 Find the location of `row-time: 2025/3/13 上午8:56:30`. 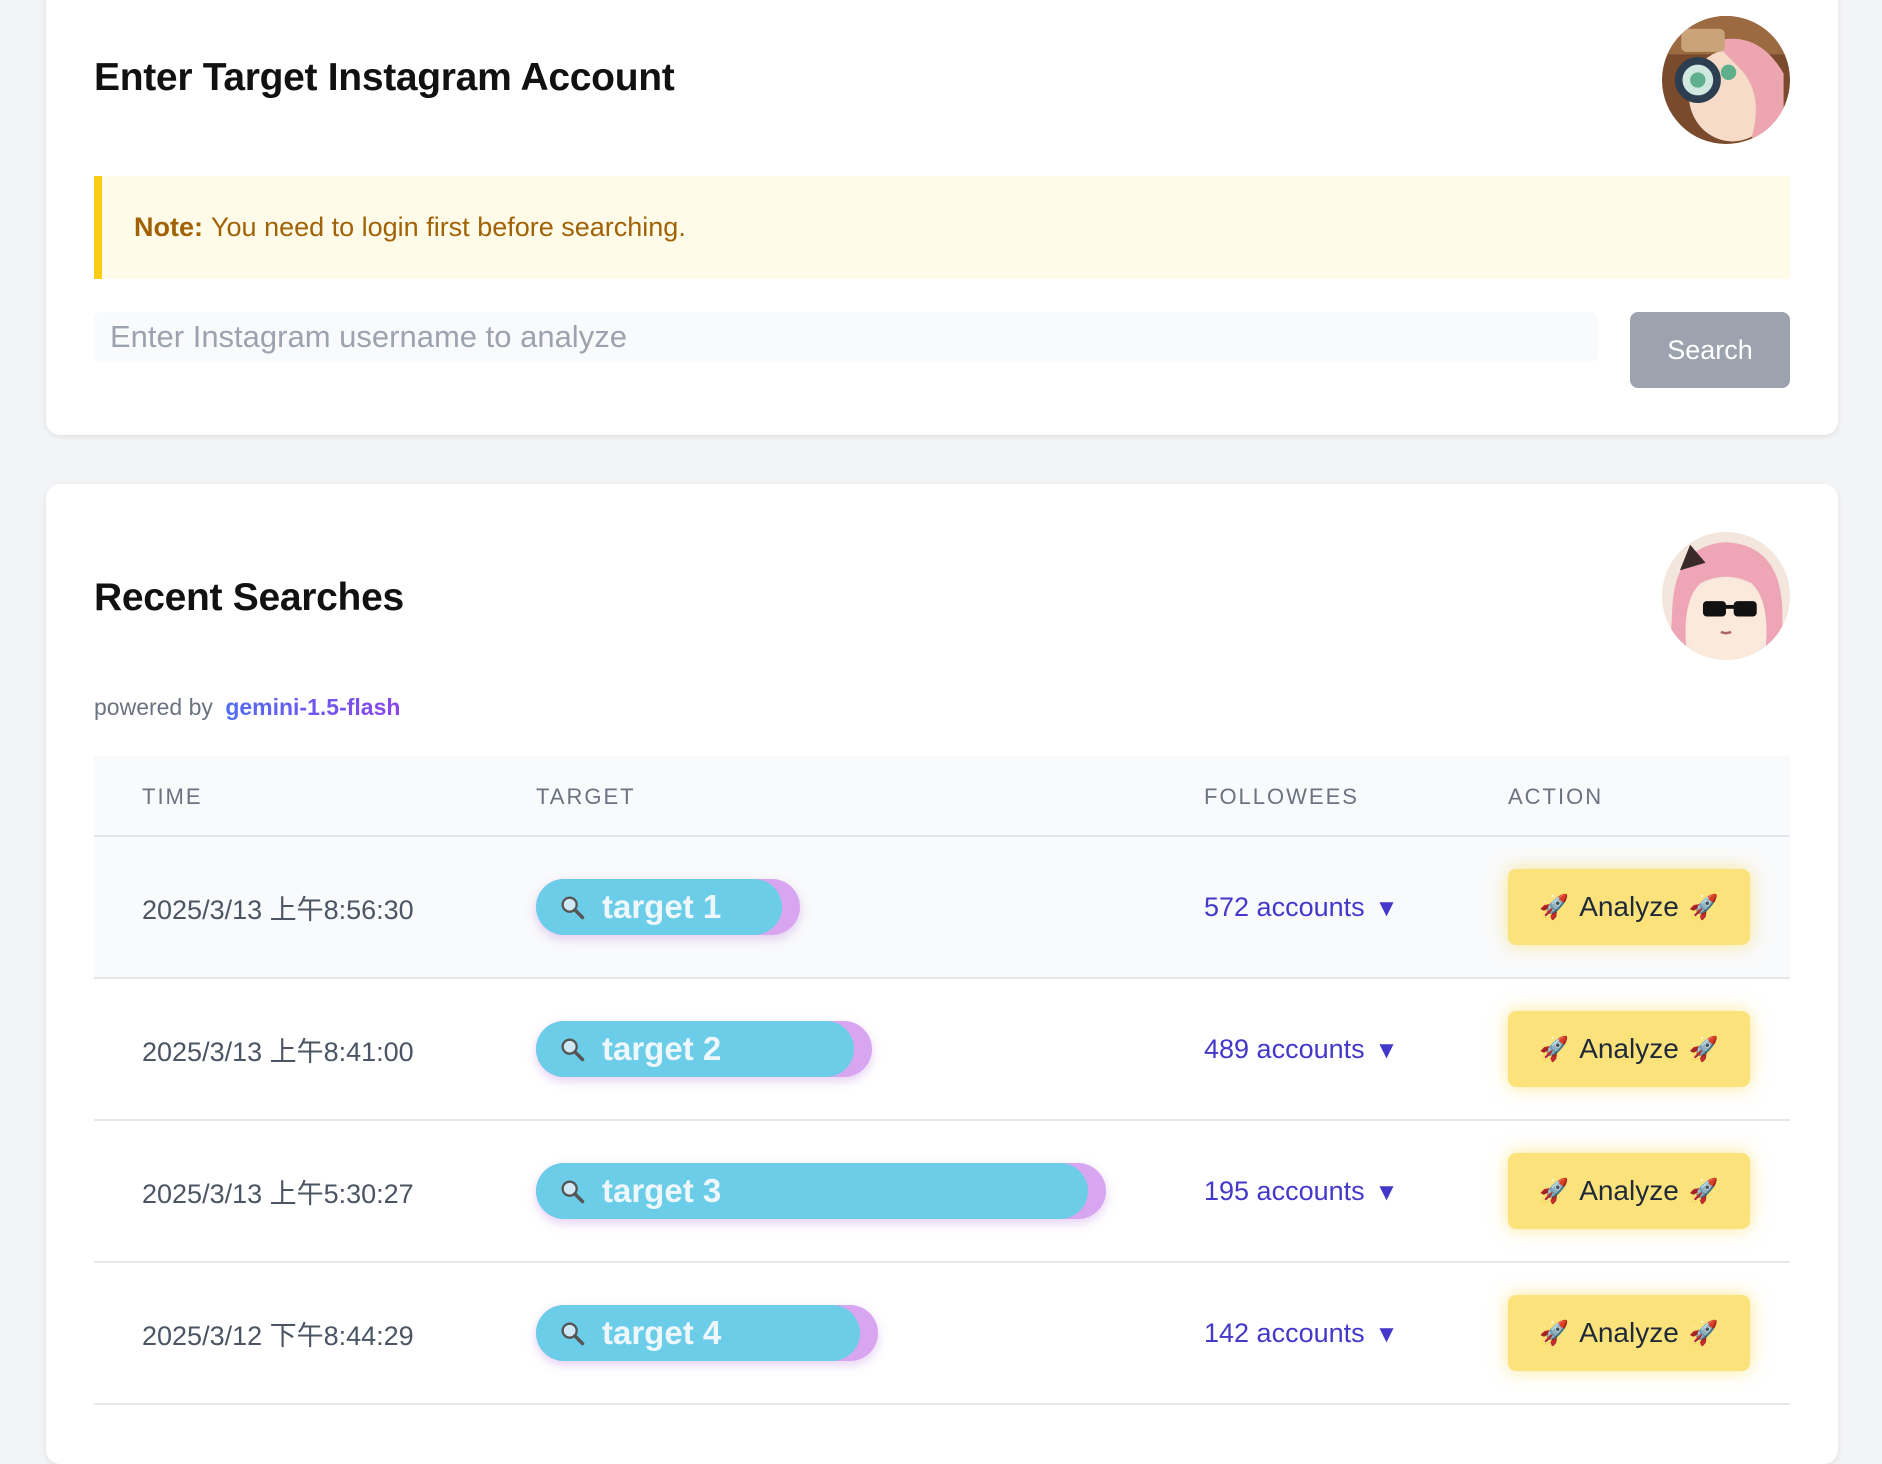

row-time: 2025/3/13 上午8:56:30 is located at coordinates (278, 909).